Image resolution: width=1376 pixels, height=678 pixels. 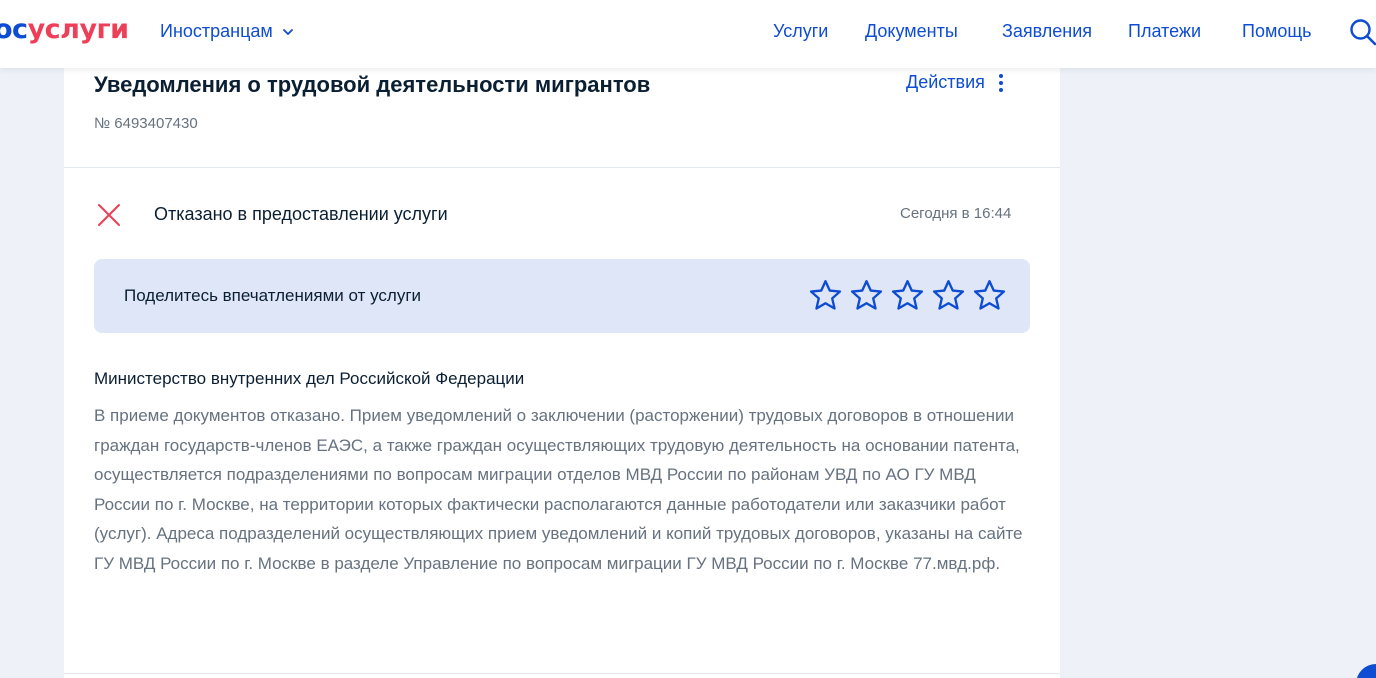 I want to click on nav-services: Услуги, so click(x=800, y=31).